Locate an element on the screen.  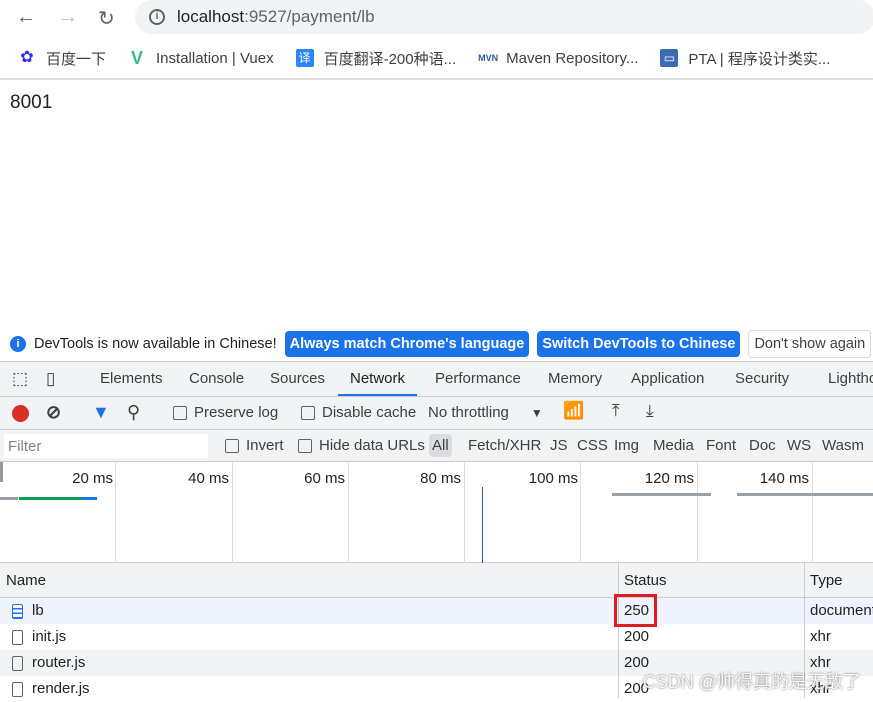
filter-type-ws: WS is located at coordinates (799, 445).